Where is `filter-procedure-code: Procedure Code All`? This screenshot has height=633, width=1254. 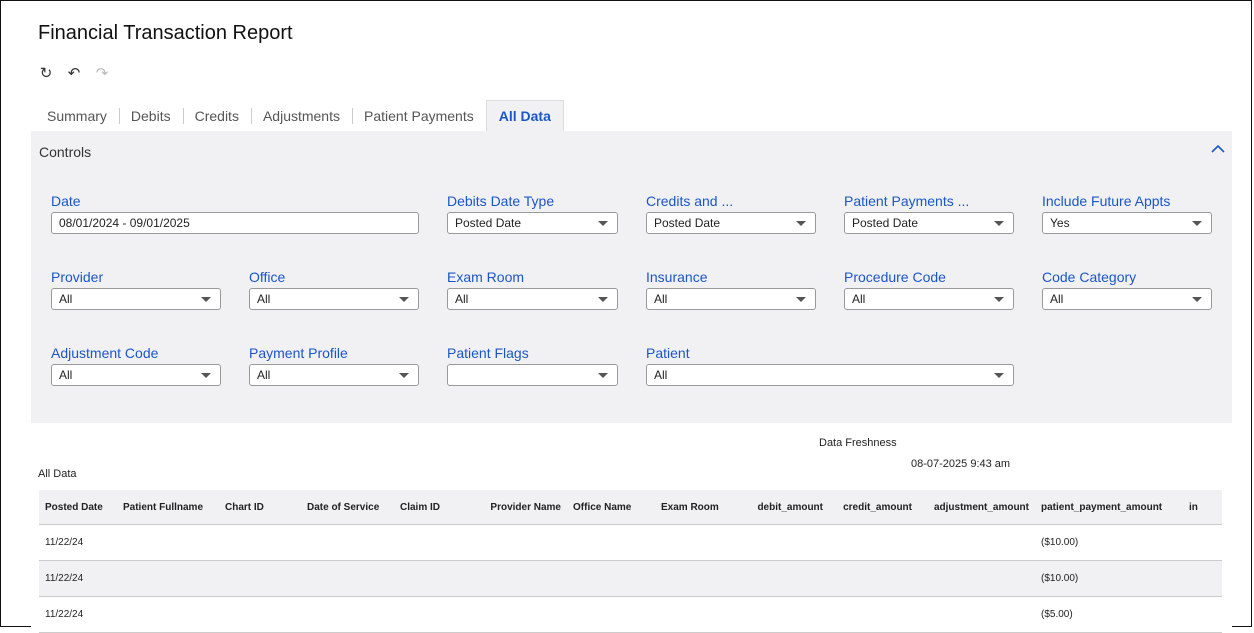
filter-procedure-code: Procedure Code All is located at coordinates (929, 289).